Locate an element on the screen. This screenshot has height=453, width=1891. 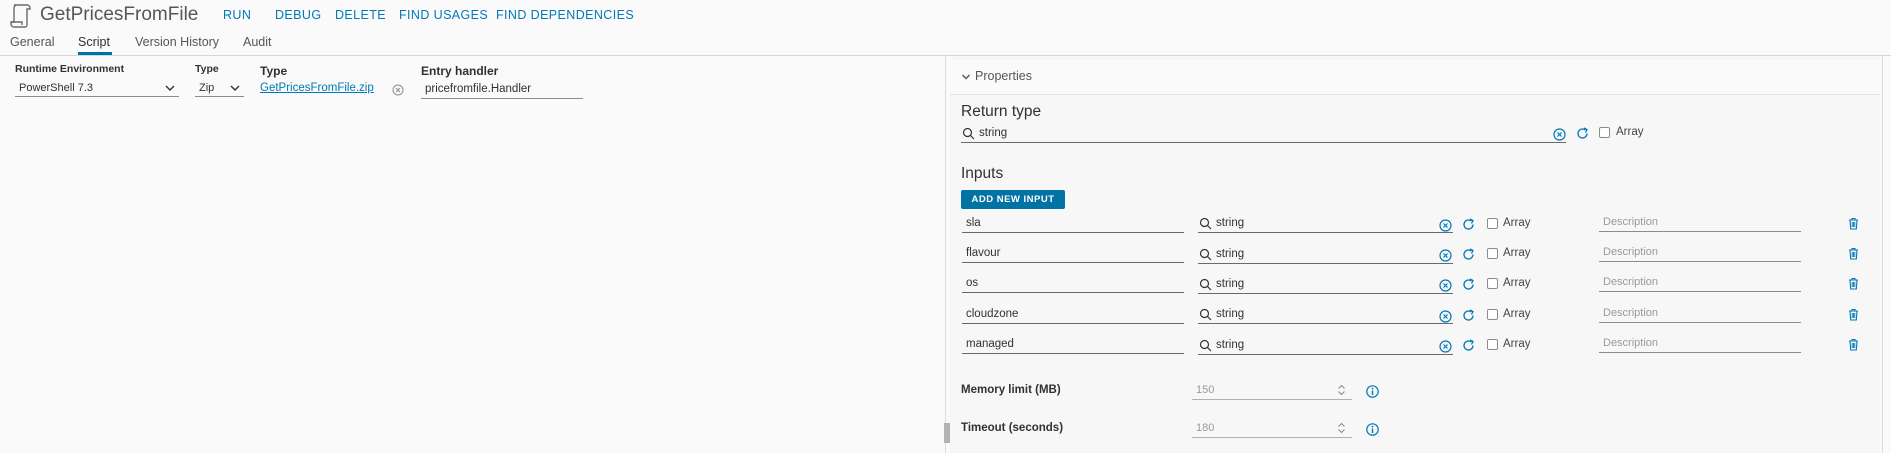
return-type-title: Return type is located at coordinates (1001, 111).